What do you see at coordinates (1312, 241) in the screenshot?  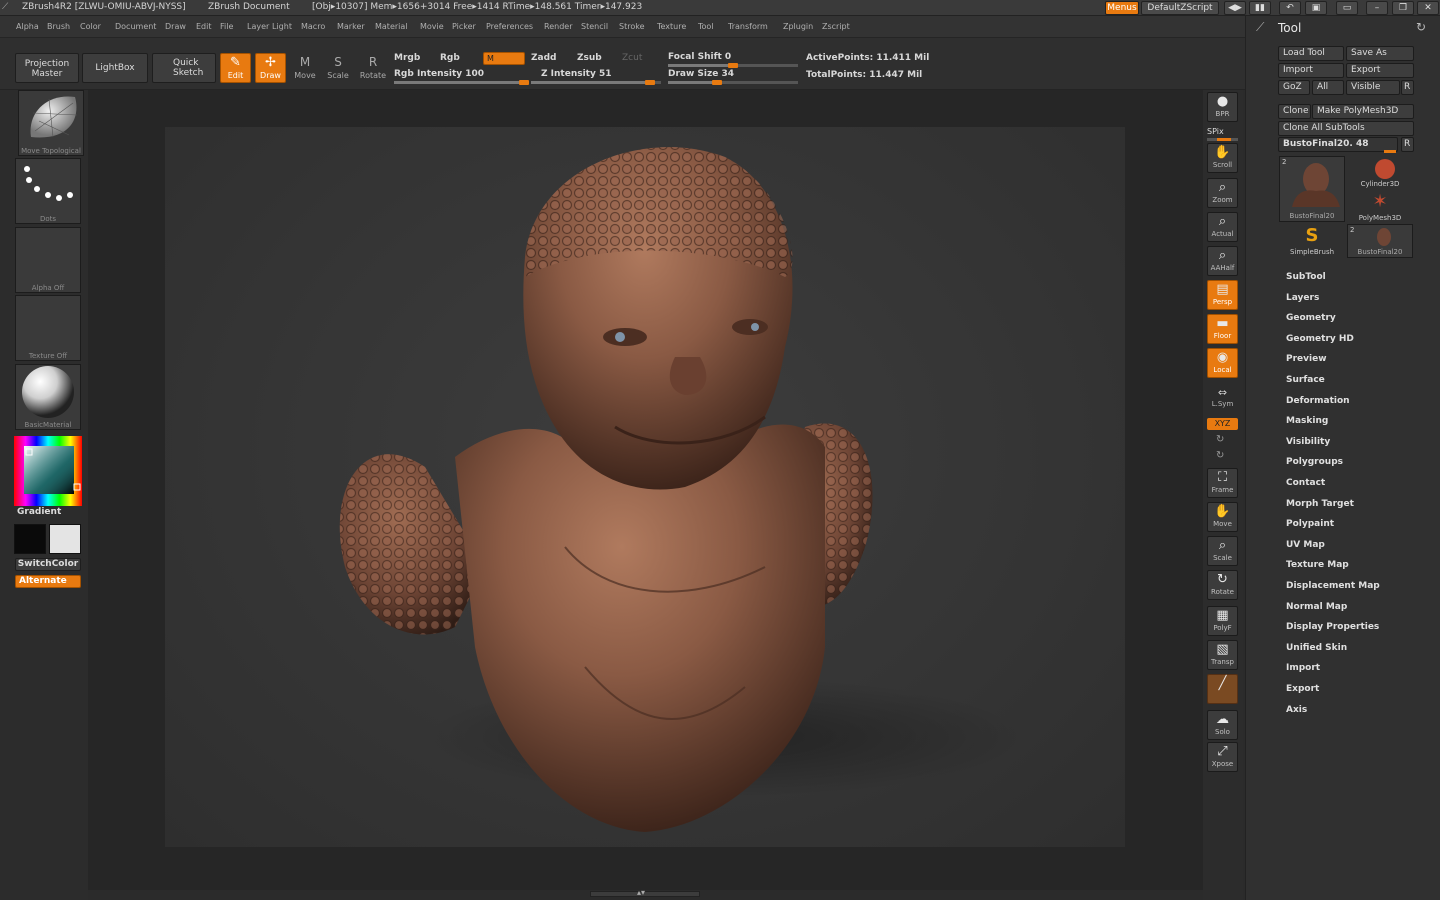 I see `tool-thumb-simplebrush: S SimpleBrush` at bounding box center [1312, 241].